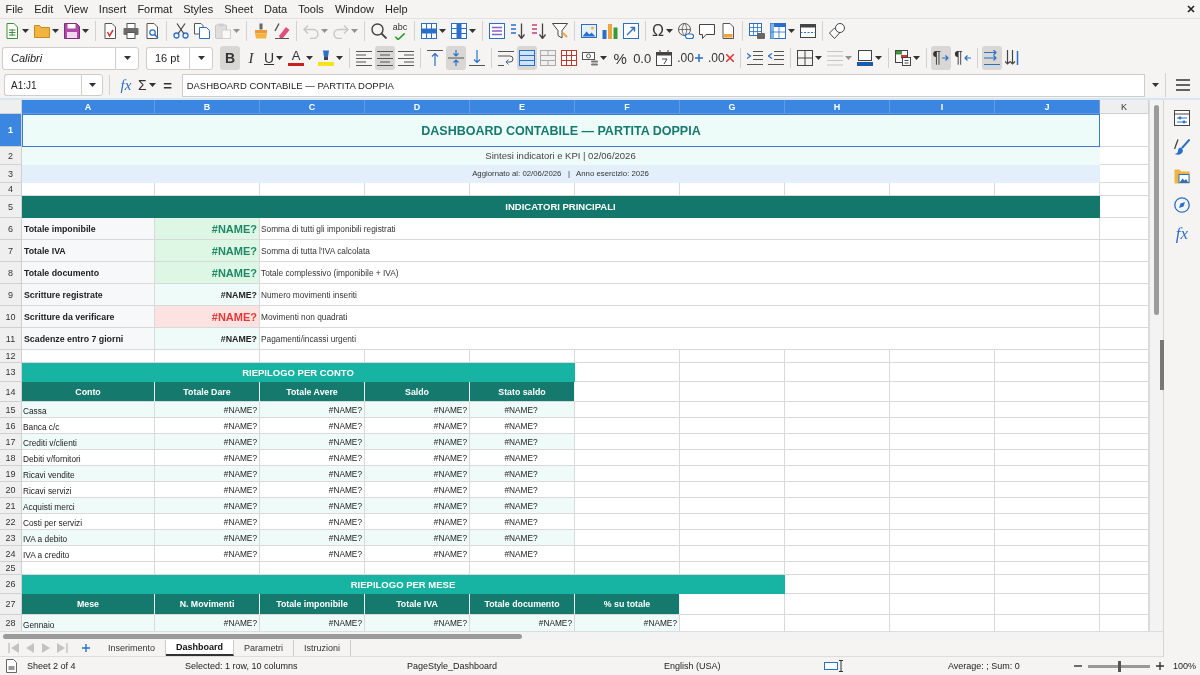 This screenshot has height=675, width=1200. What do you see at coordinates (11, 295) in the screenshot?
I see `row-header: 9` at bounding box center [11, 295].